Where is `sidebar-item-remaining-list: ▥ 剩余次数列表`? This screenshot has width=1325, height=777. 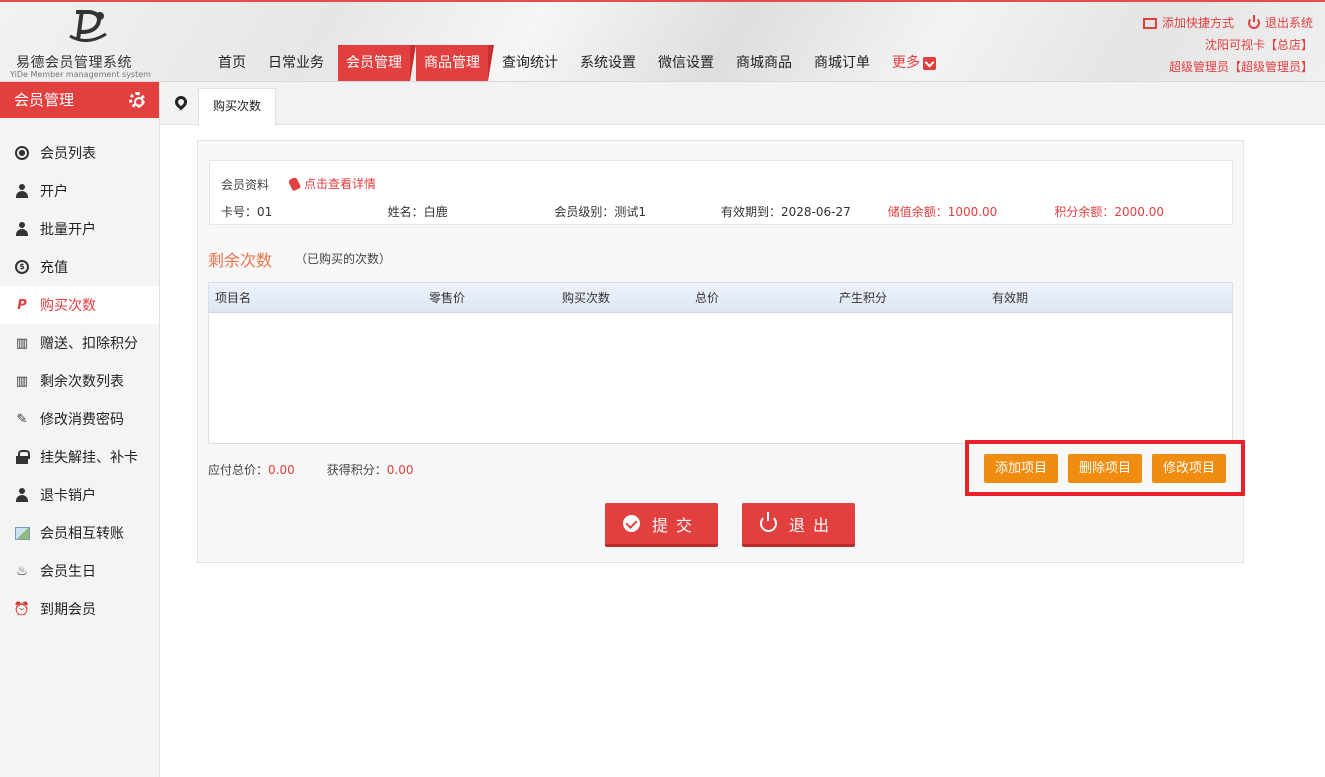 sidebar-item-remaining-list: ▥ 剩余次数列表 is located at coordinates (79, 381).